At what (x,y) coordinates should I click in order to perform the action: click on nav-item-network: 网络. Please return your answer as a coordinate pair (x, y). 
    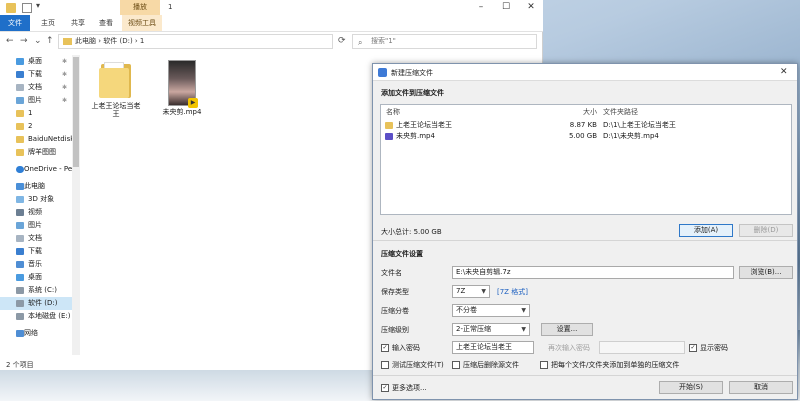
    Looking at the image, I should click on (36, 333).